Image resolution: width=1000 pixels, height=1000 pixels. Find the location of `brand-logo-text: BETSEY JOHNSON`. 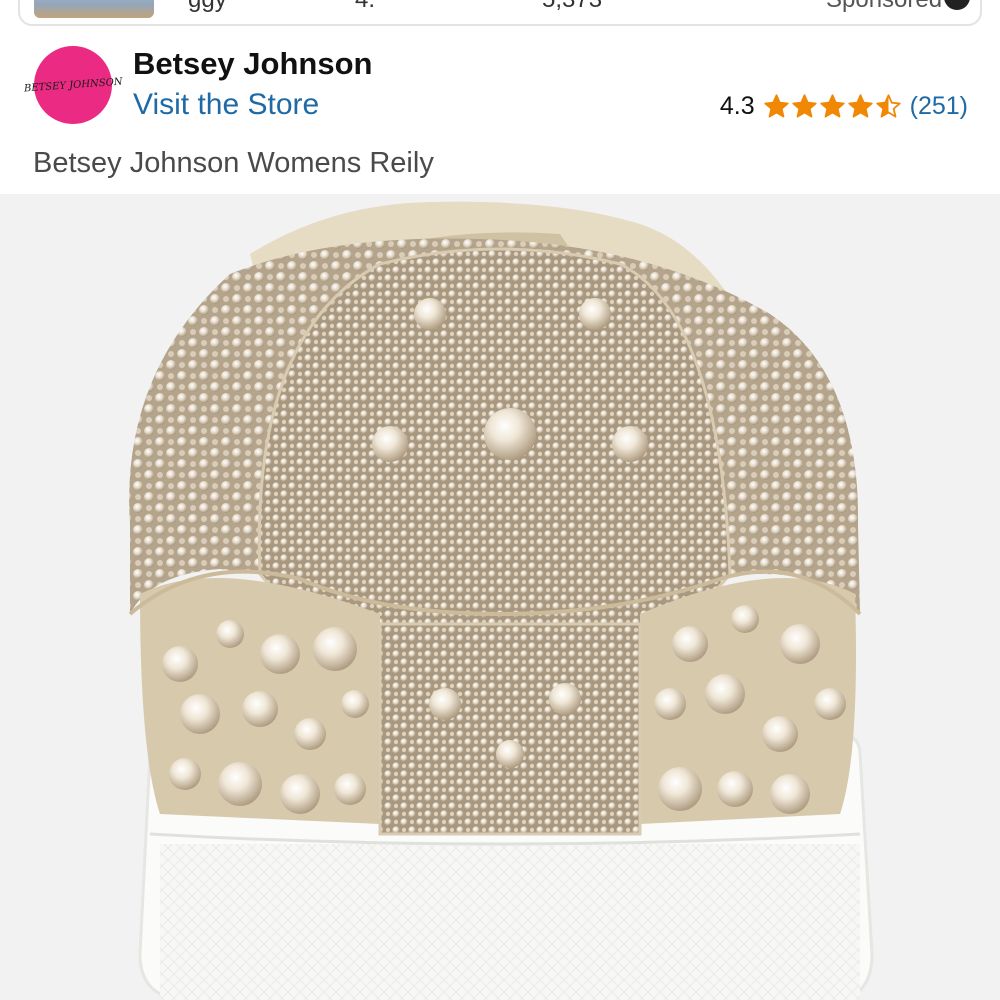

brand-logo-text: BETSEY JOHNSON is located at coordinates (73, 85).